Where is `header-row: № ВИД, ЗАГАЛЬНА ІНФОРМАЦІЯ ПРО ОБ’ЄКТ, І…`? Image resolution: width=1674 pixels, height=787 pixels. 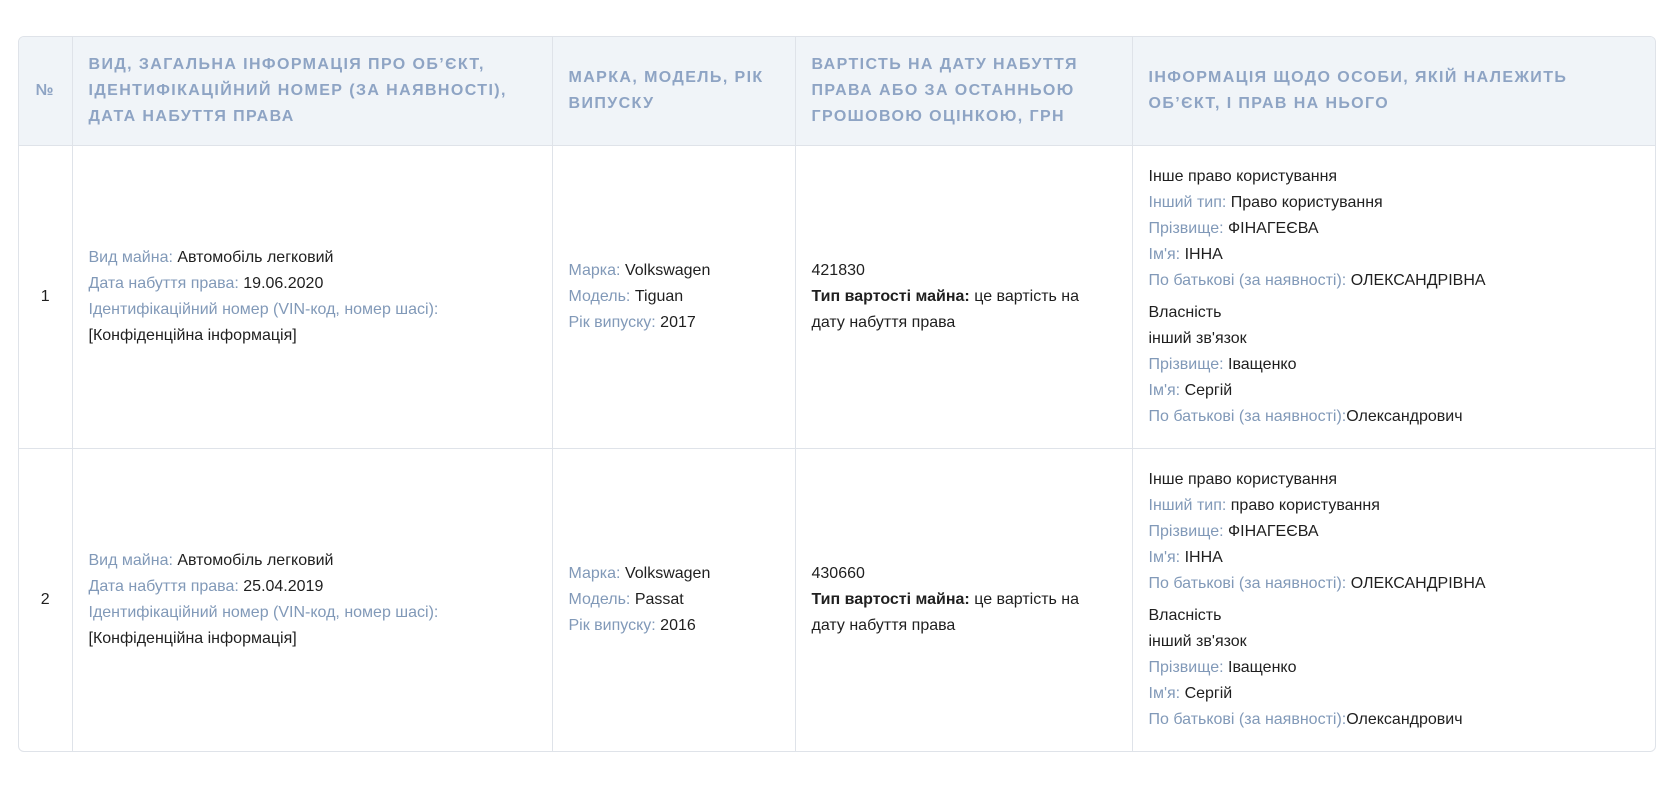
header-row: № ВИД, ЗАГАЛЬНА ІНФОРМАЦІЯ ПРО ОБ’ЄКТ, І… is located at coordinates (837, 91).